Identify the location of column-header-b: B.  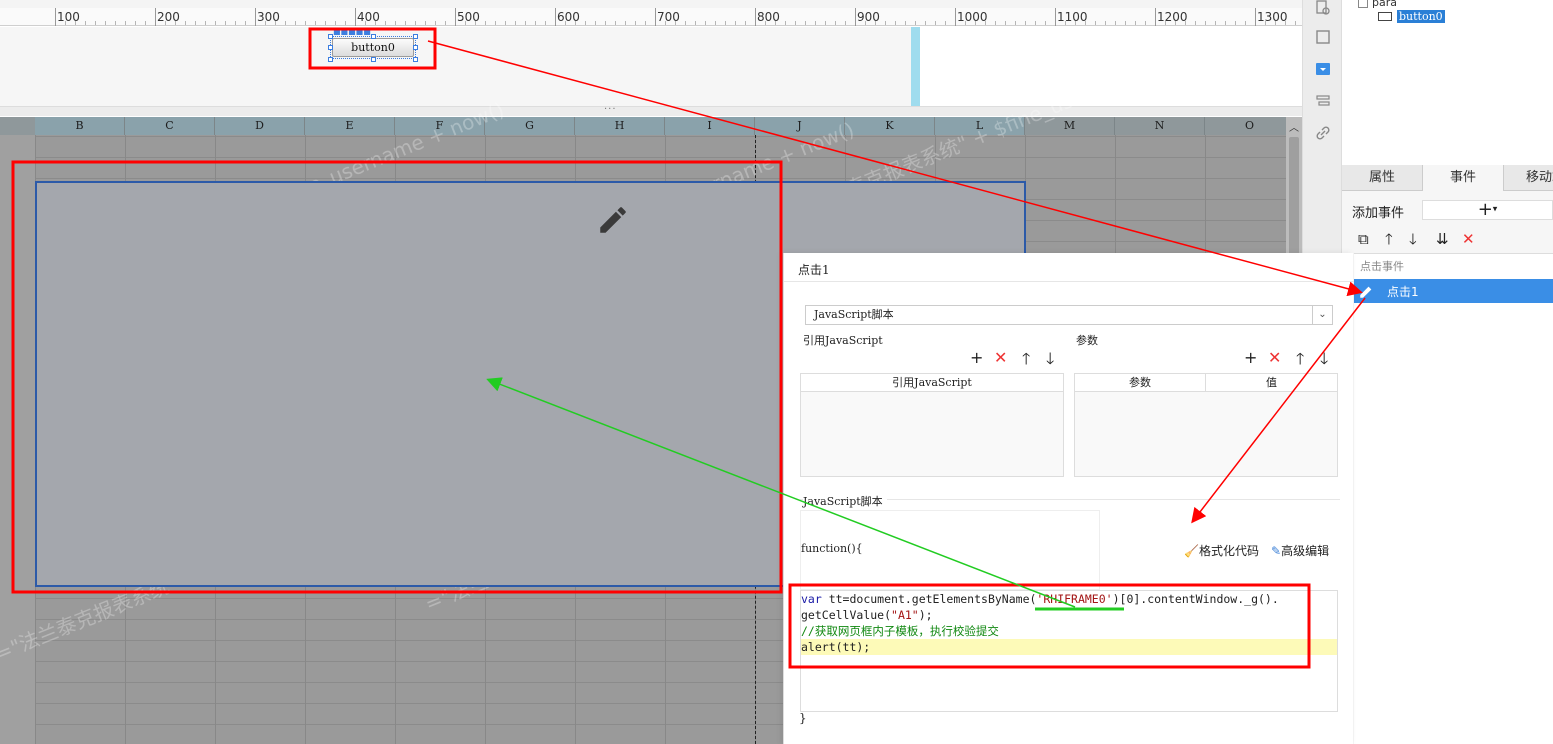
(80, 126).